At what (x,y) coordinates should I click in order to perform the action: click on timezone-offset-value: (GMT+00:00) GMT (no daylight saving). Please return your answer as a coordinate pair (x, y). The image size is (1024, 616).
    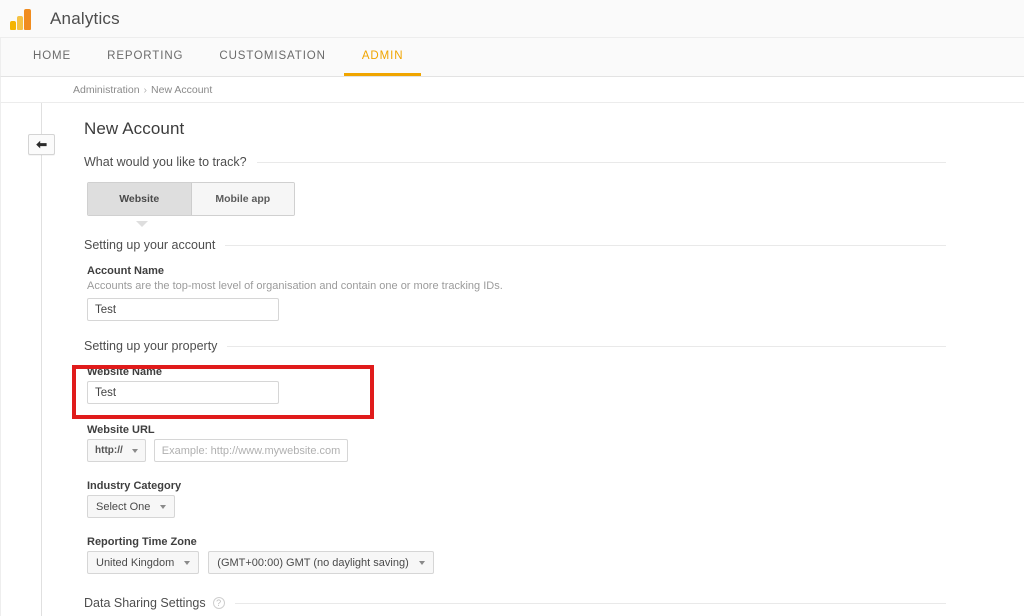
    Looking at the image, I should click on (313, 562).